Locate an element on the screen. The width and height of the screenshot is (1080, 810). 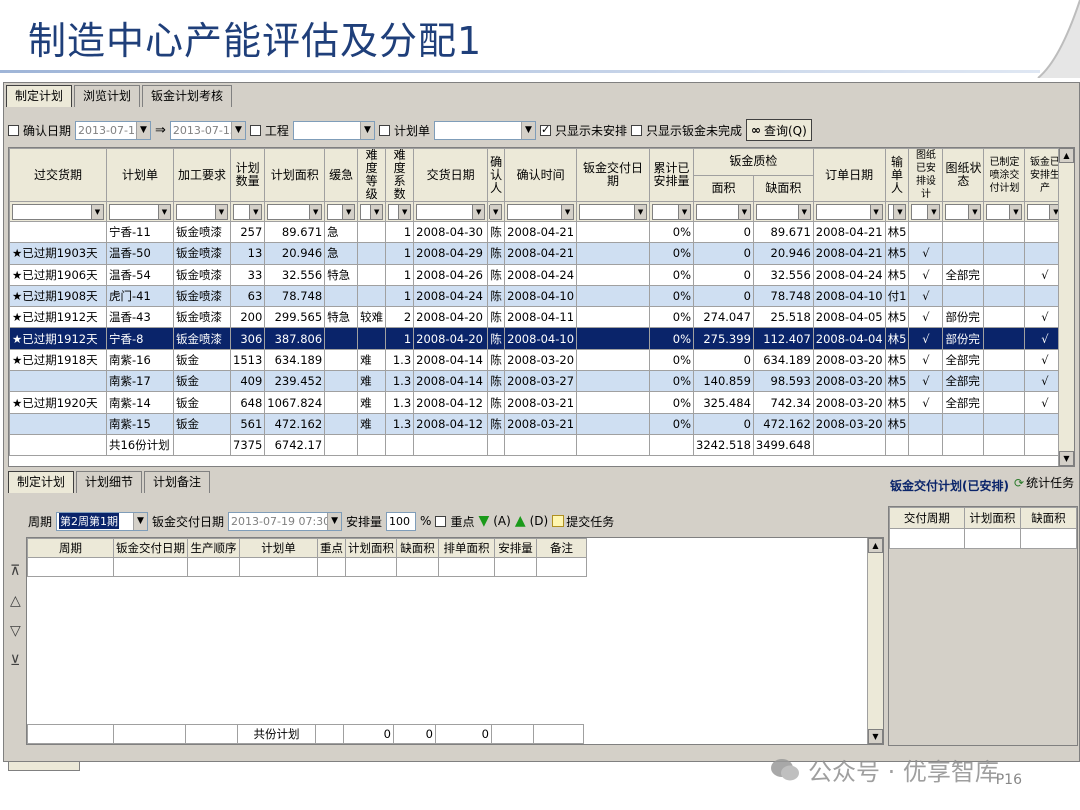
col-header: 输单人 is located at coordinates (897, 175).